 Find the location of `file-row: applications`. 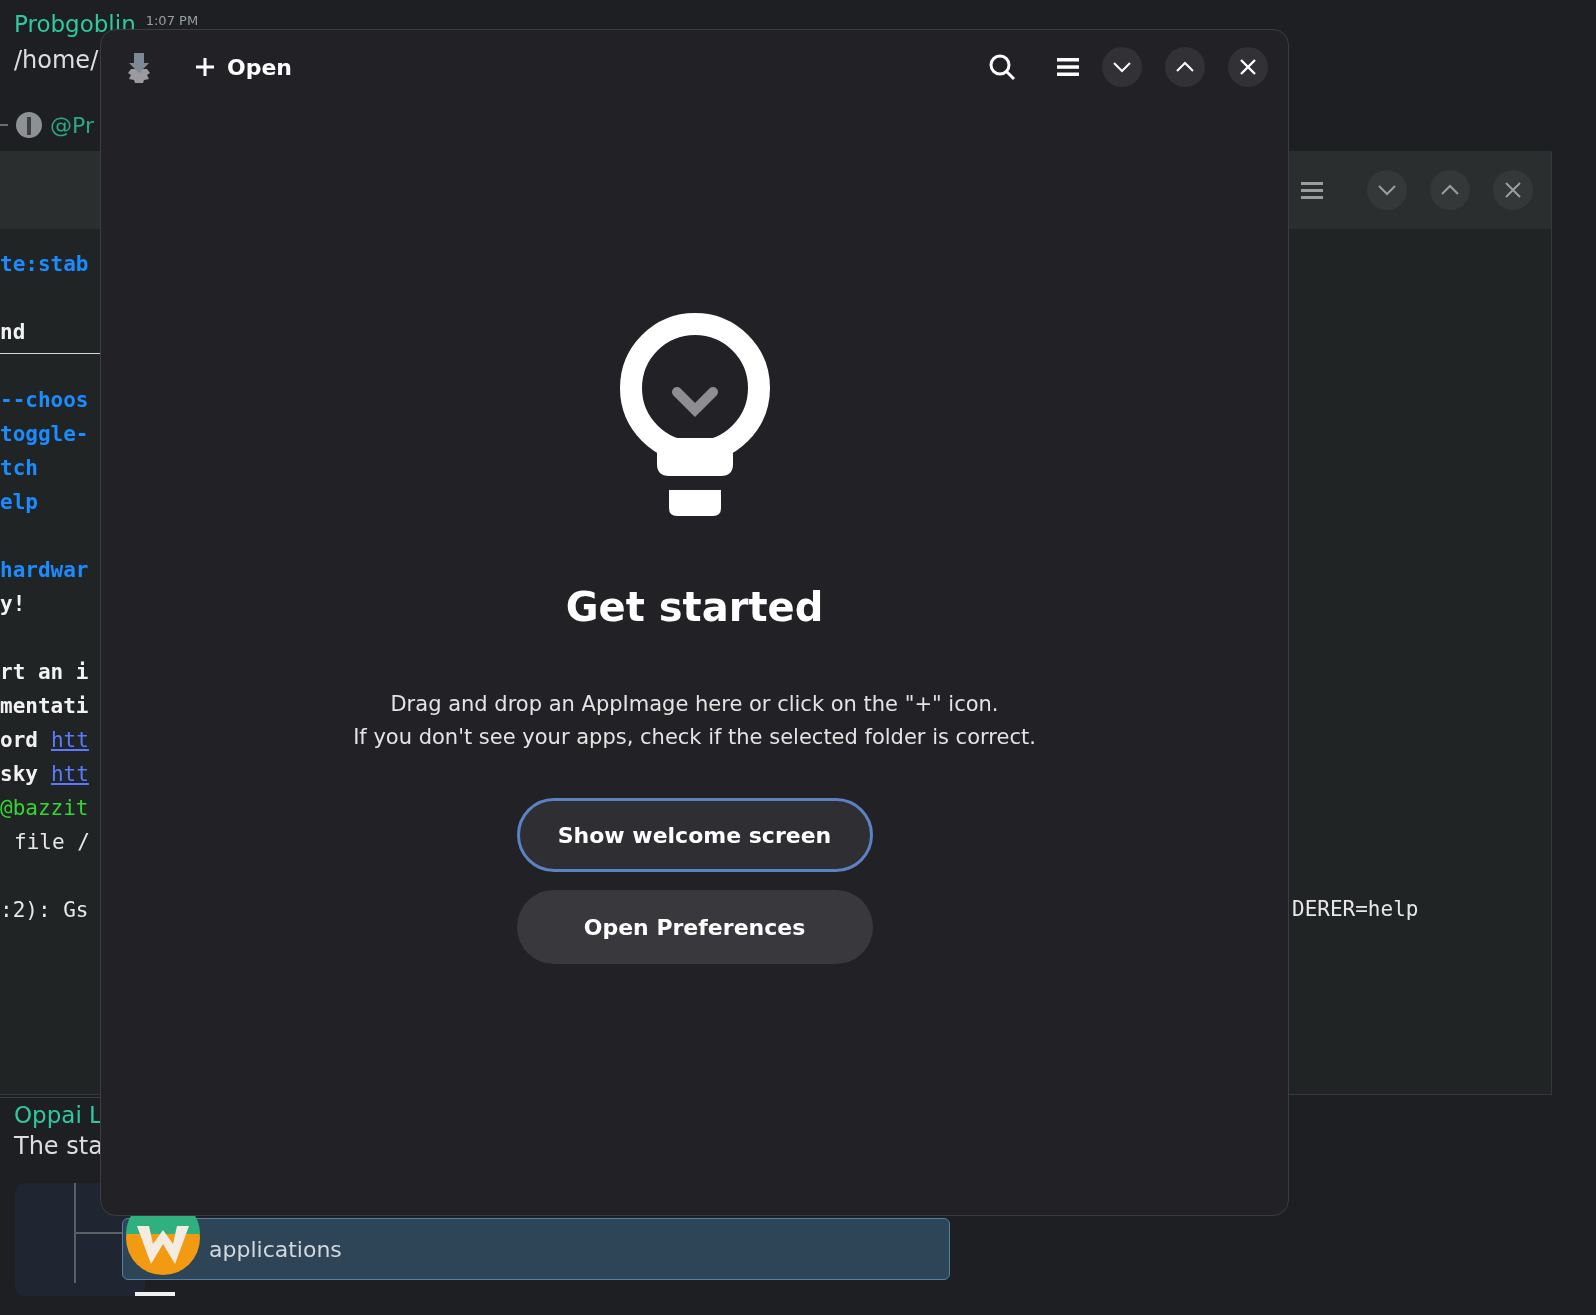

file-row: applications is located at coordinates (536, 1249).